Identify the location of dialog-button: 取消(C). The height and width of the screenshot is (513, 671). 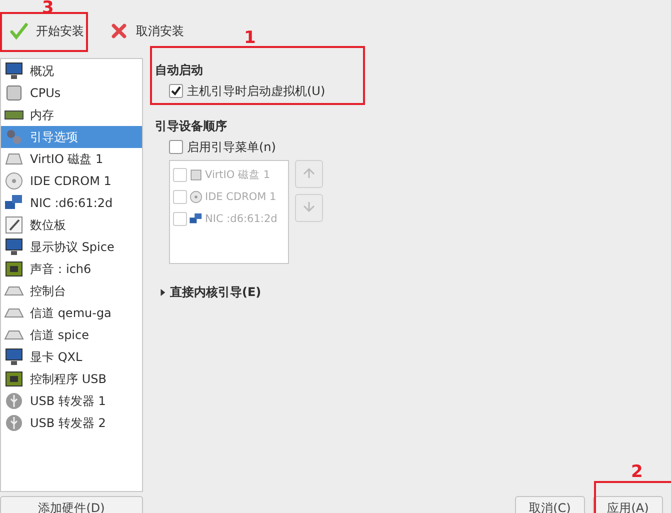
(550, 504).